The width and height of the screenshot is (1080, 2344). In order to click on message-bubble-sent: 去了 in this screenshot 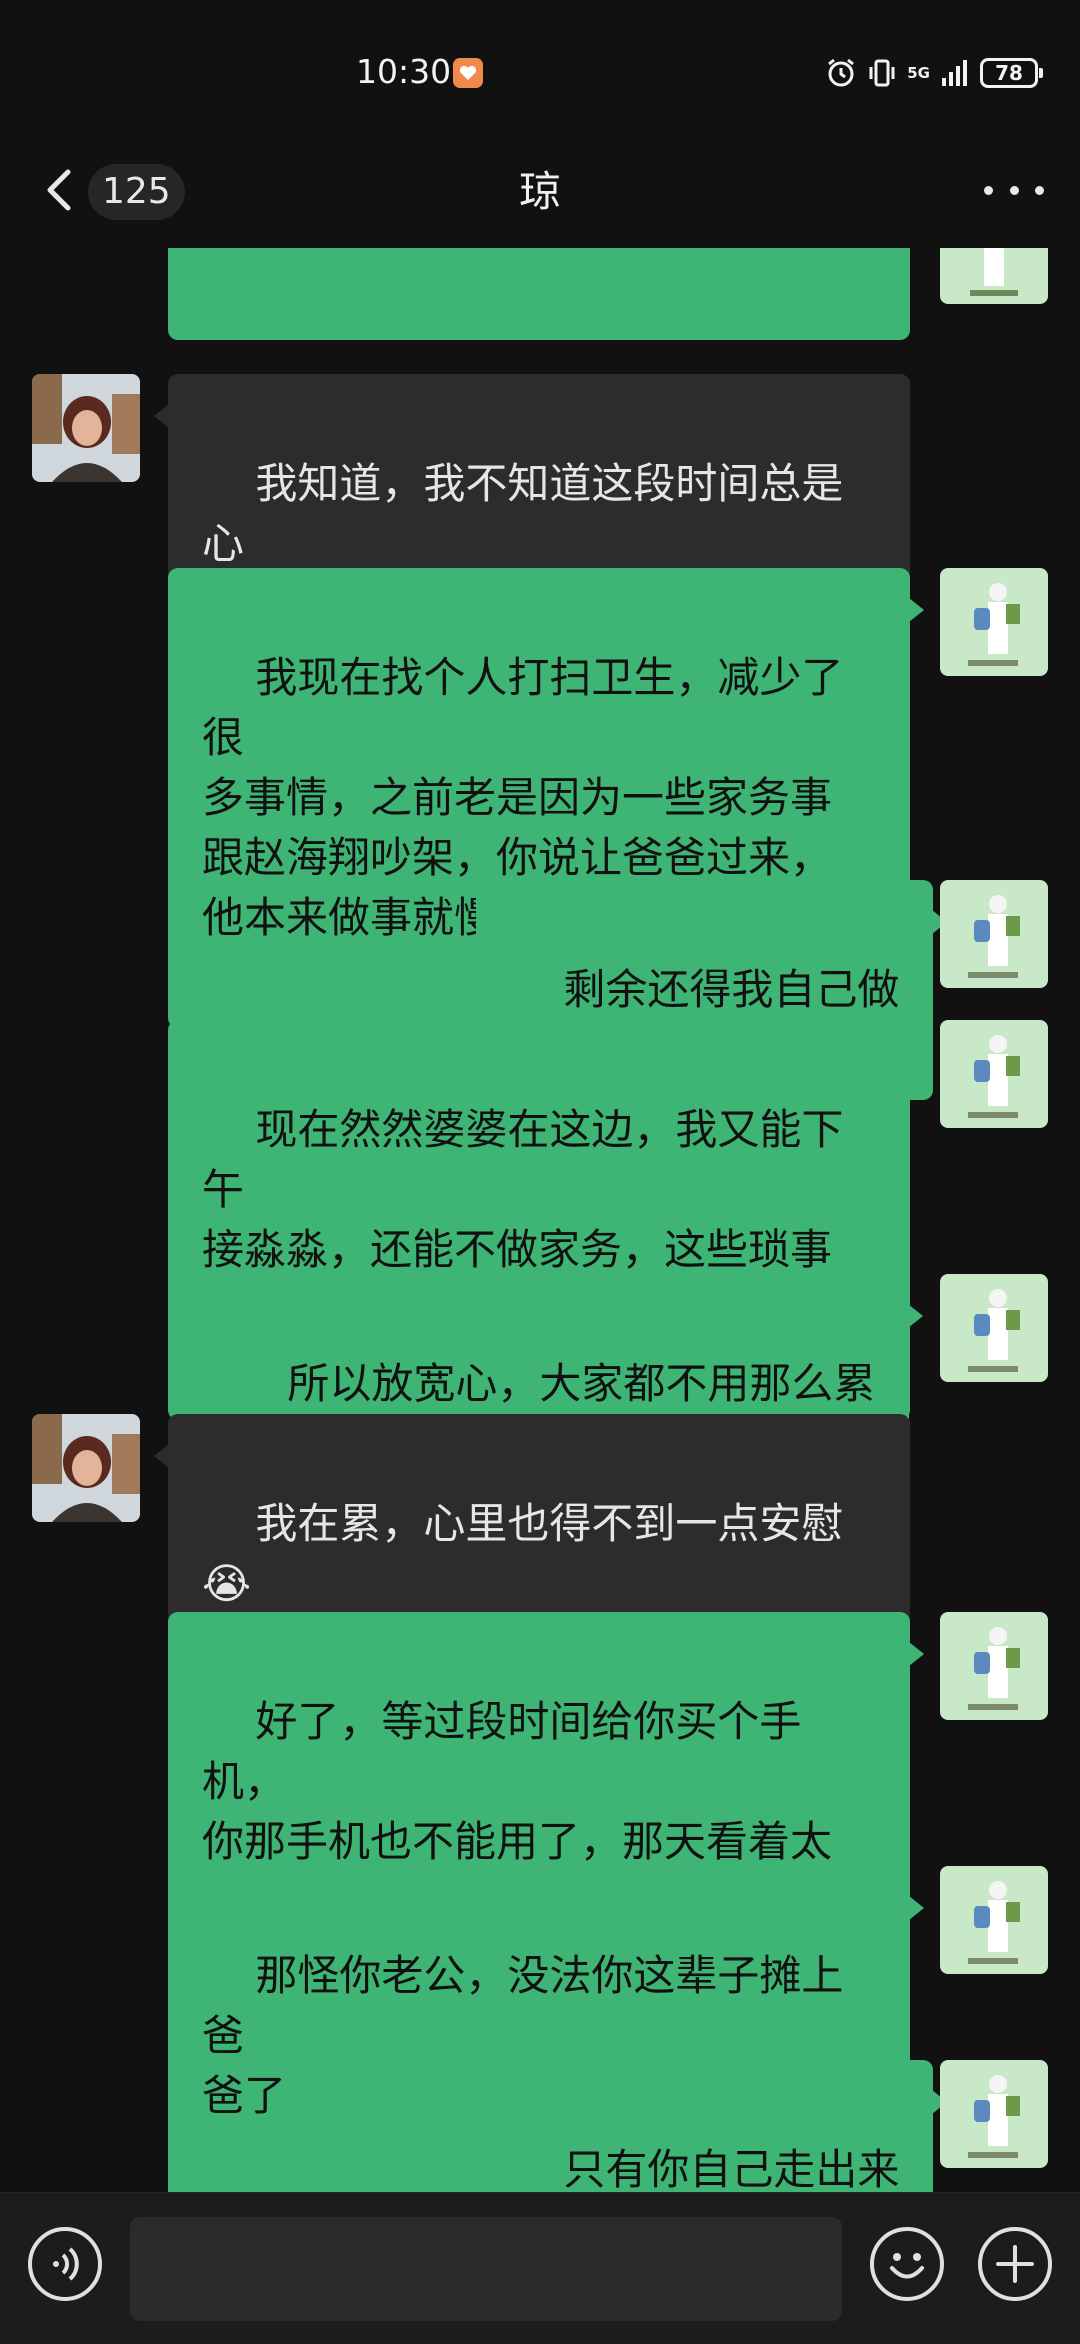, I will do `click(539, 317)`.